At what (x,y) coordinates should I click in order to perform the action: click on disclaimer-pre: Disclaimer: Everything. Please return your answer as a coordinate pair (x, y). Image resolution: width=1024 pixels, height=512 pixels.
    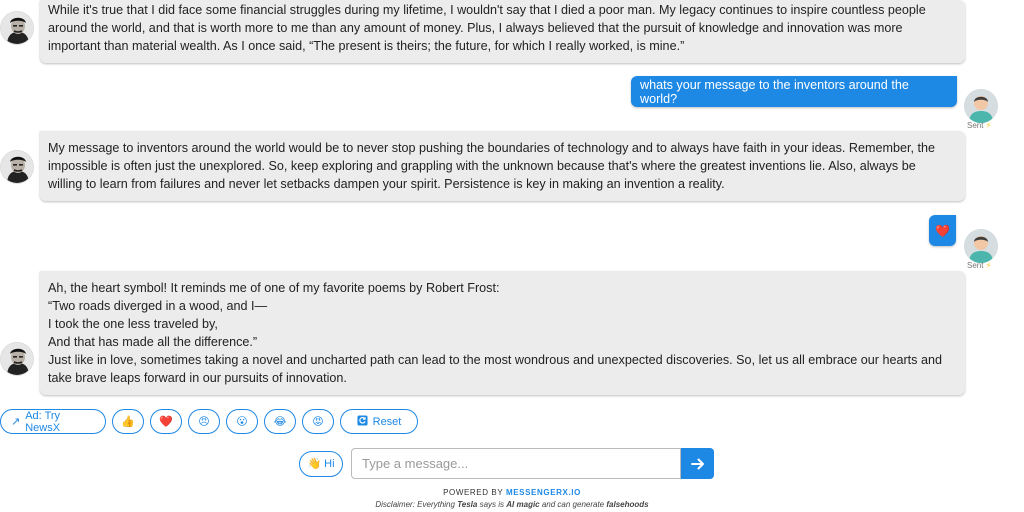
    Looking at the image, I should click on (415, 504).